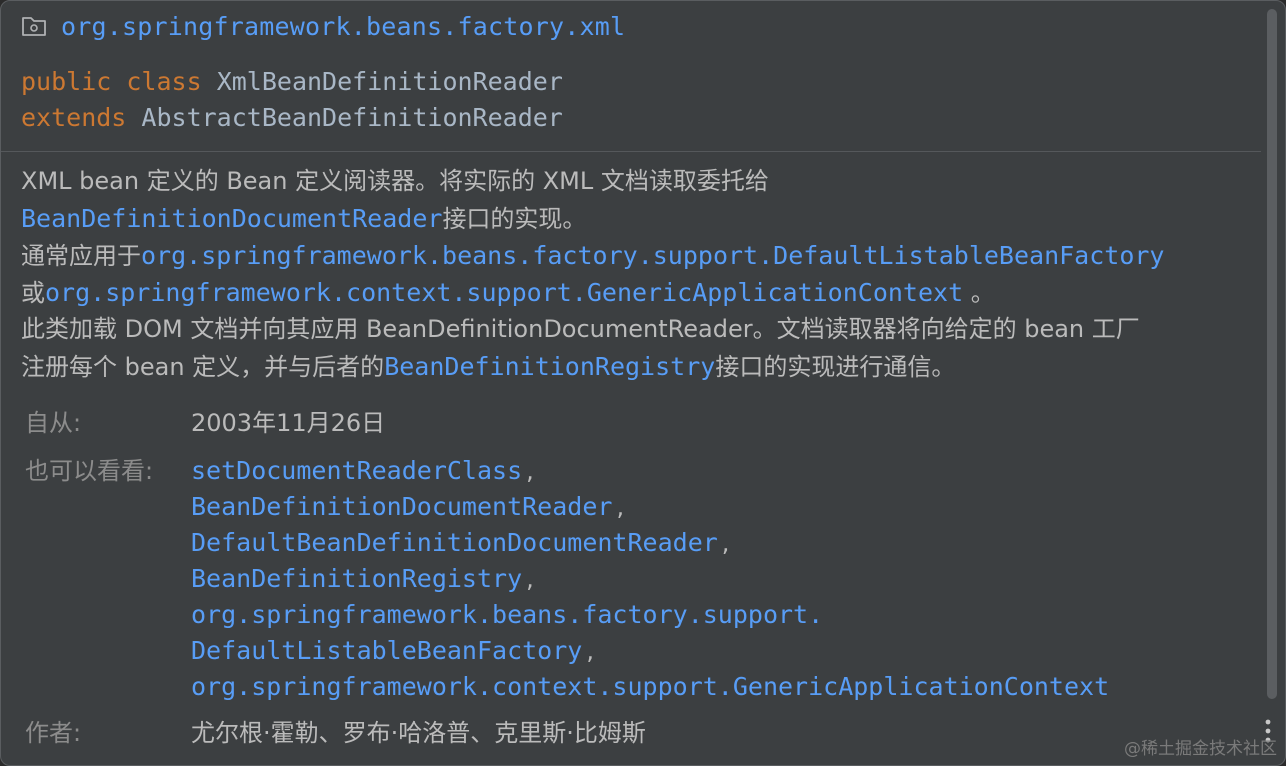 This screenshot has height=766, width=1286. I want to click on author-value: 尤尔根·霍勒、罗布·哈洛普、克里斯·比姆斯, so click(418, 733).